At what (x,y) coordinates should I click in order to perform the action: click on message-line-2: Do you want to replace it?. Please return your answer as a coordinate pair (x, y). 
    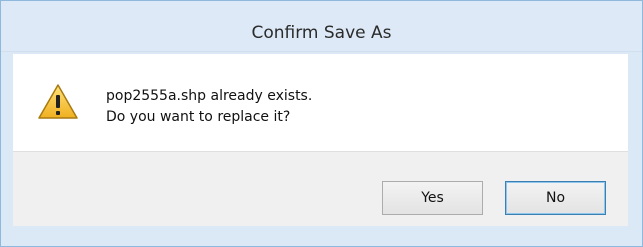
    Looking at the image, I should click on (198, 117).